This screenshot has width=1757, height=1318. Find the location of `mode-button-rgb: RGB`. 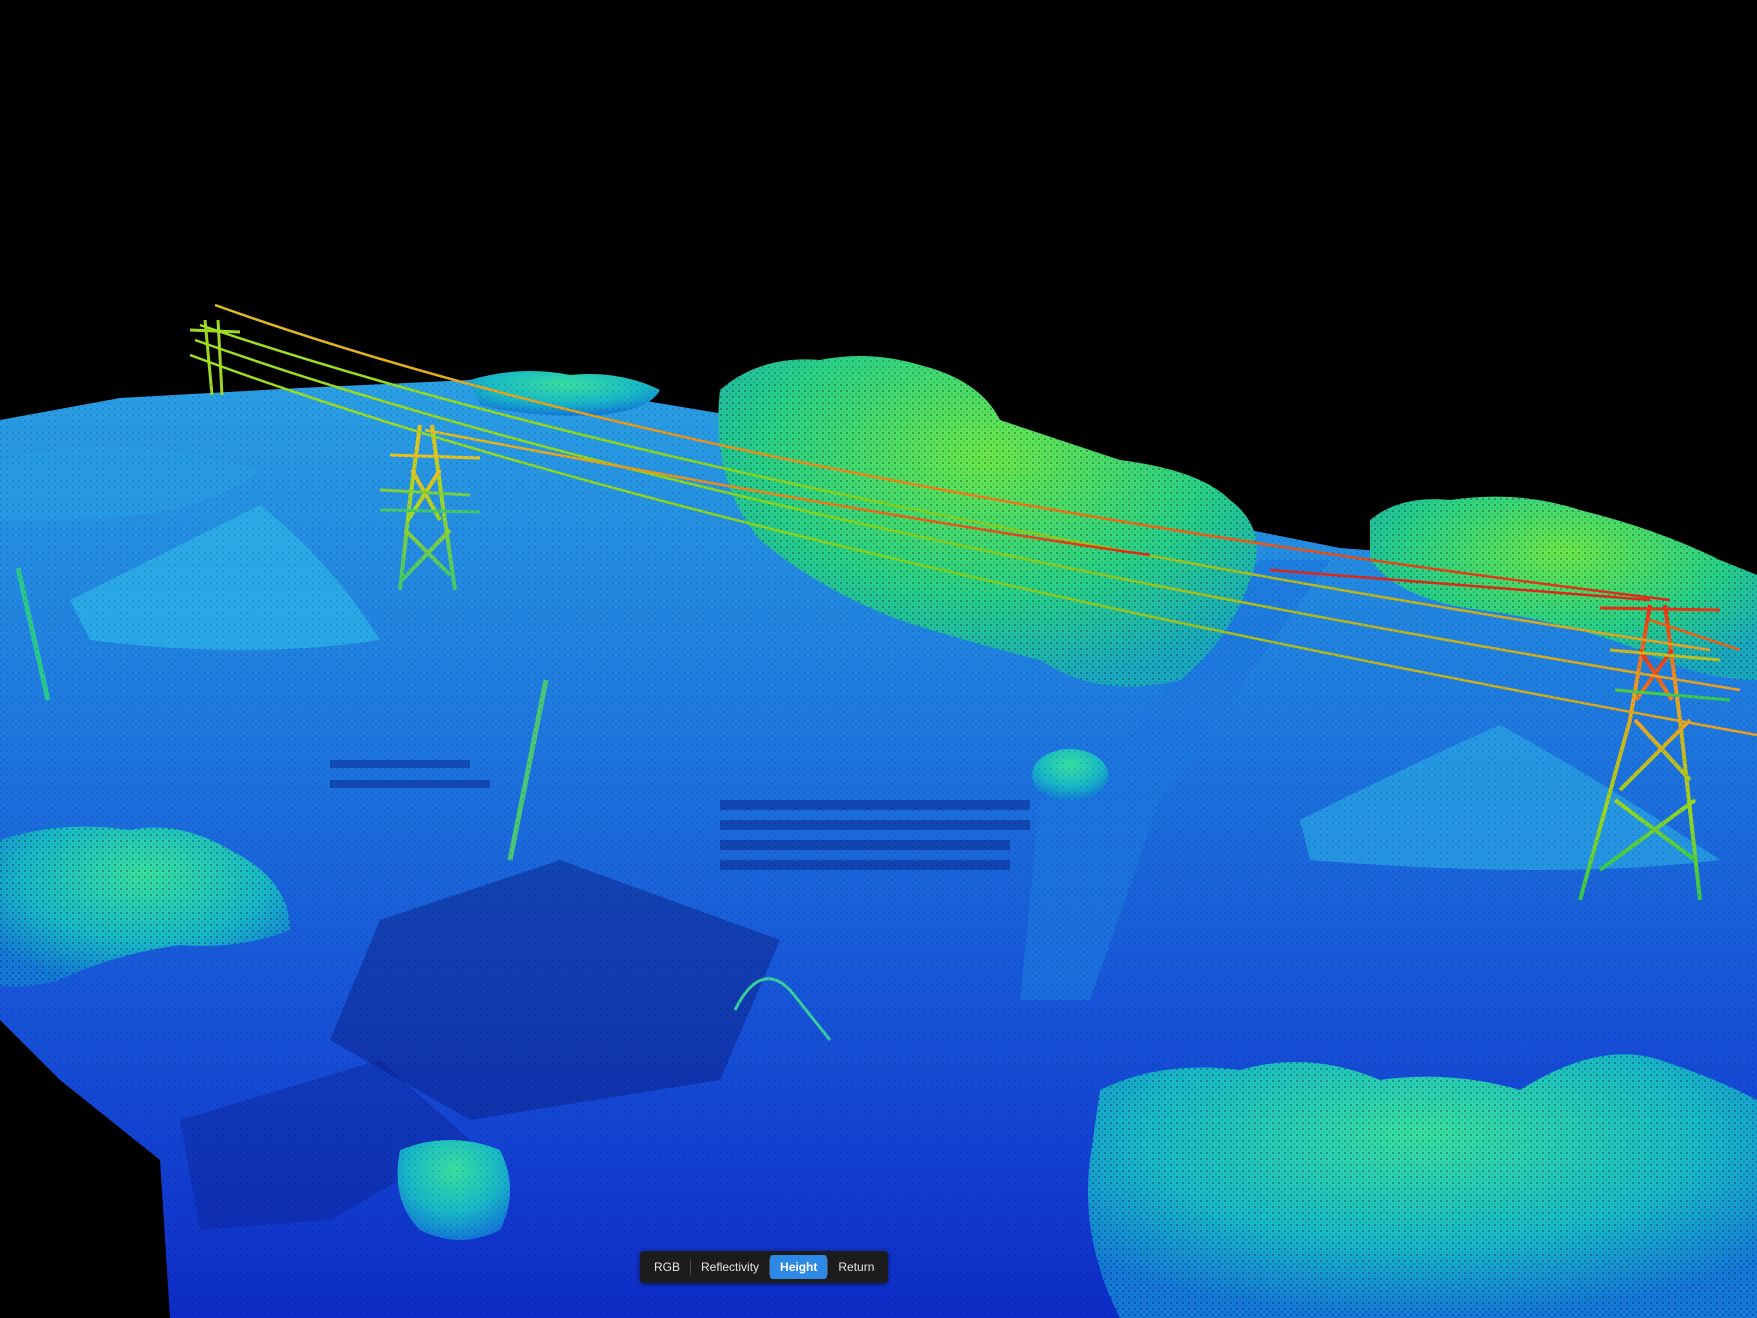

mode-button-rgb: RGB is located at coordinates (667, 1267).